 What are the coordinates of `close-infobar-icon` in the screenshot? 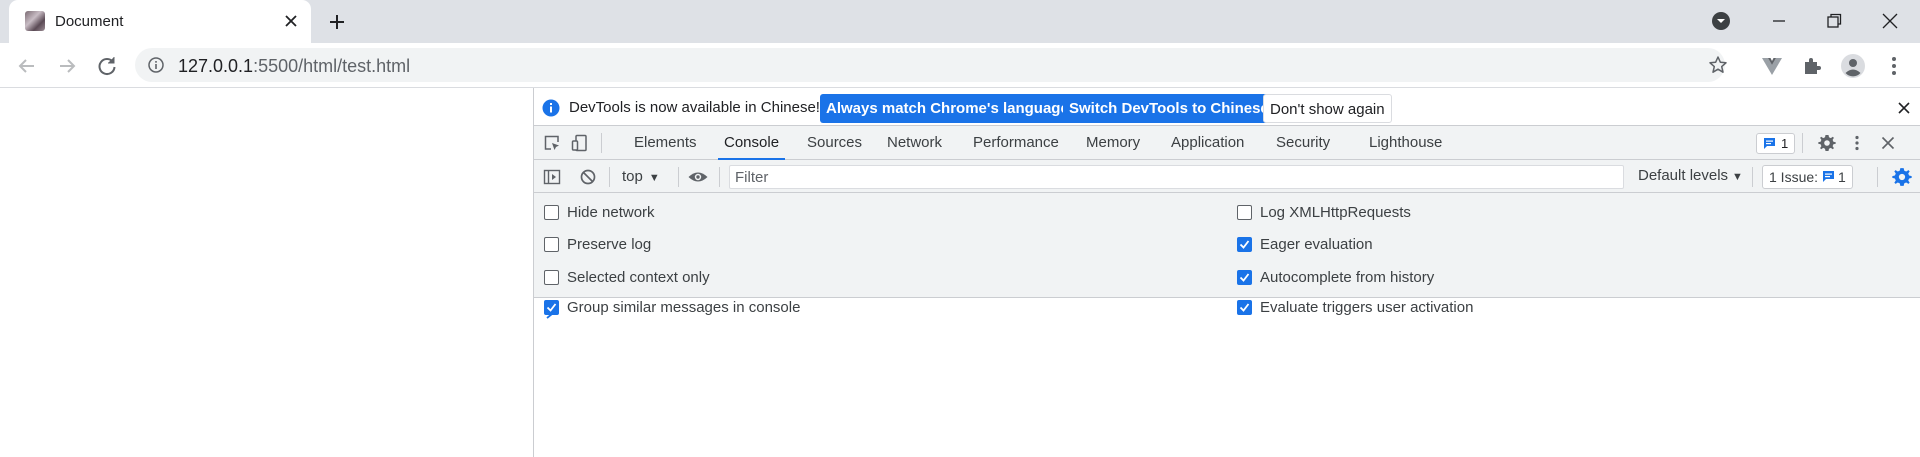 It's located at (1904, 108).